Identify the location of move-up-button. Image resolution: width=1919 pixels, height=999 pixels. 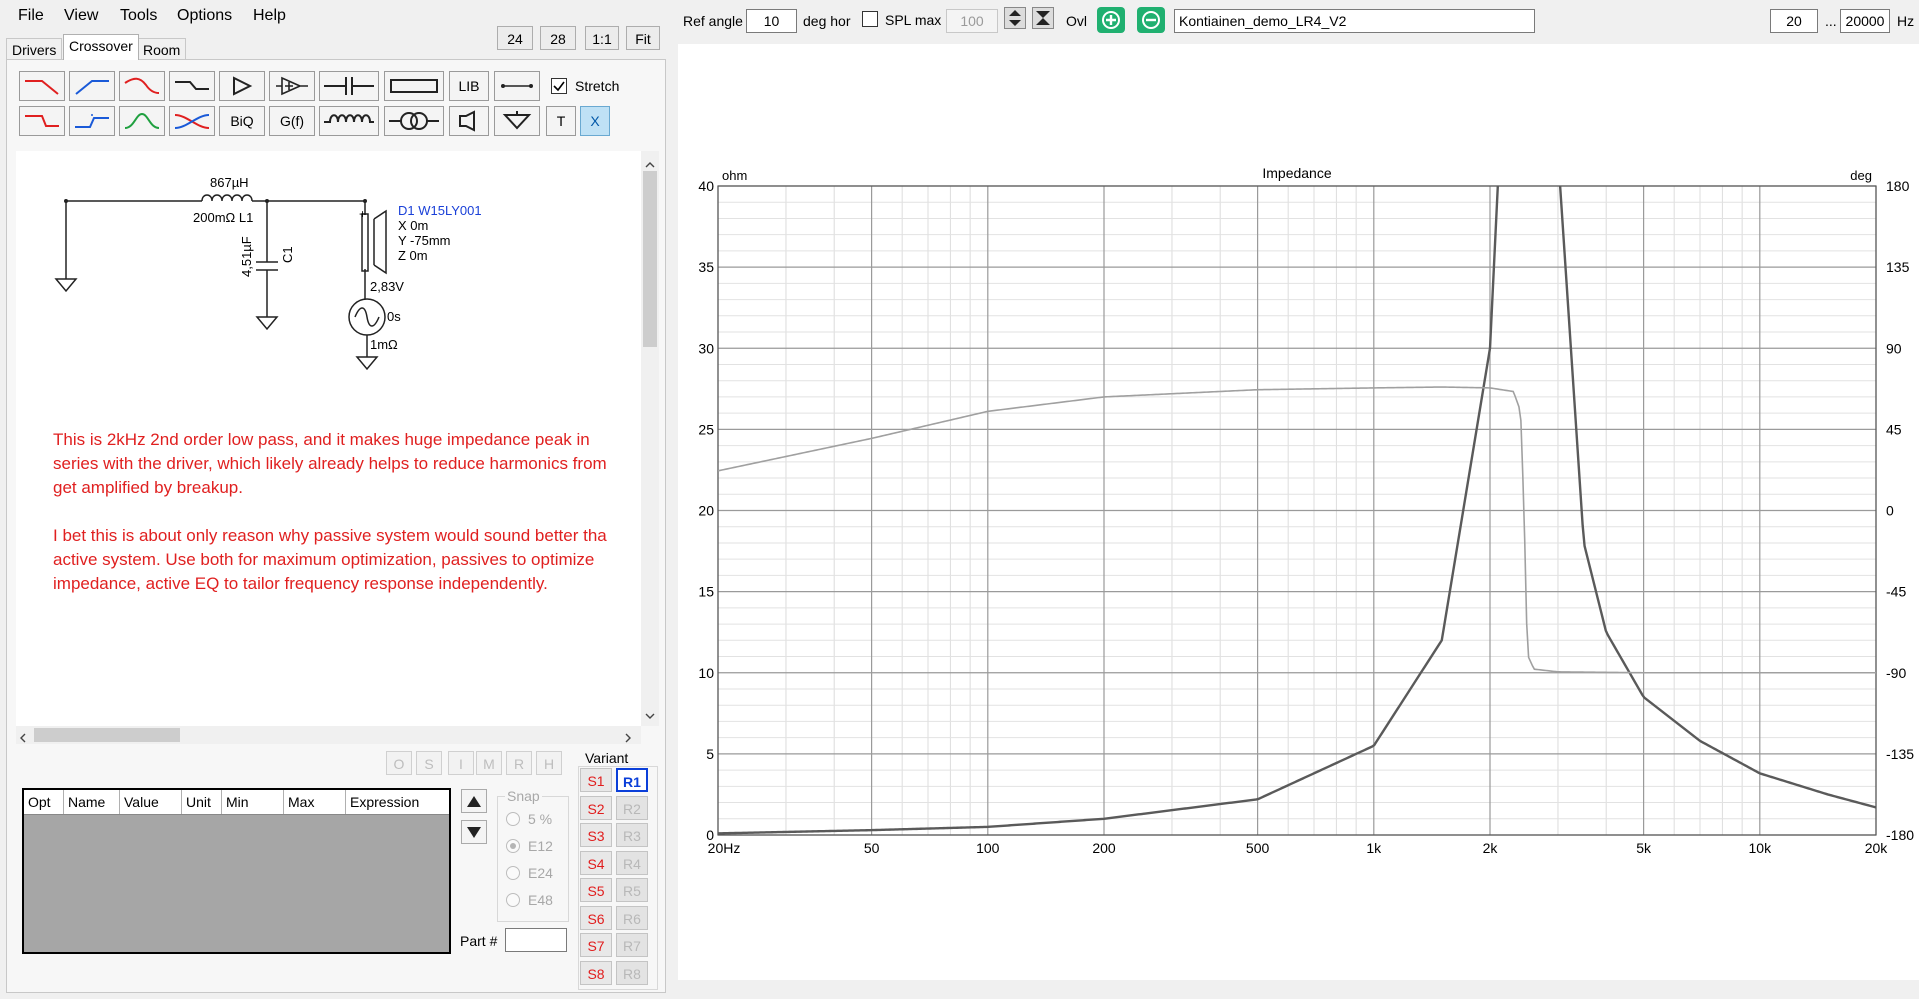
(474, 801).